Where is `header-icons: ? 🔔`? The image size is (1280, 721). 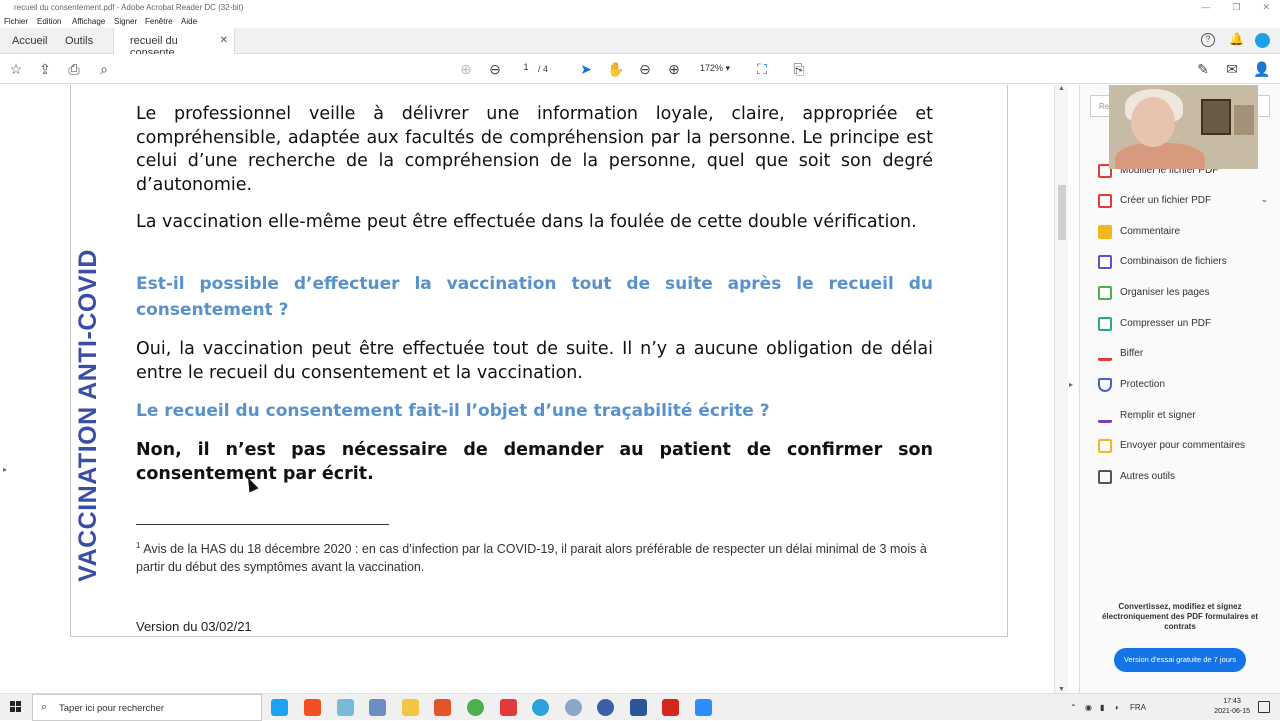 header-icons: ? 🔔 is located at coordinates (1235, 40).